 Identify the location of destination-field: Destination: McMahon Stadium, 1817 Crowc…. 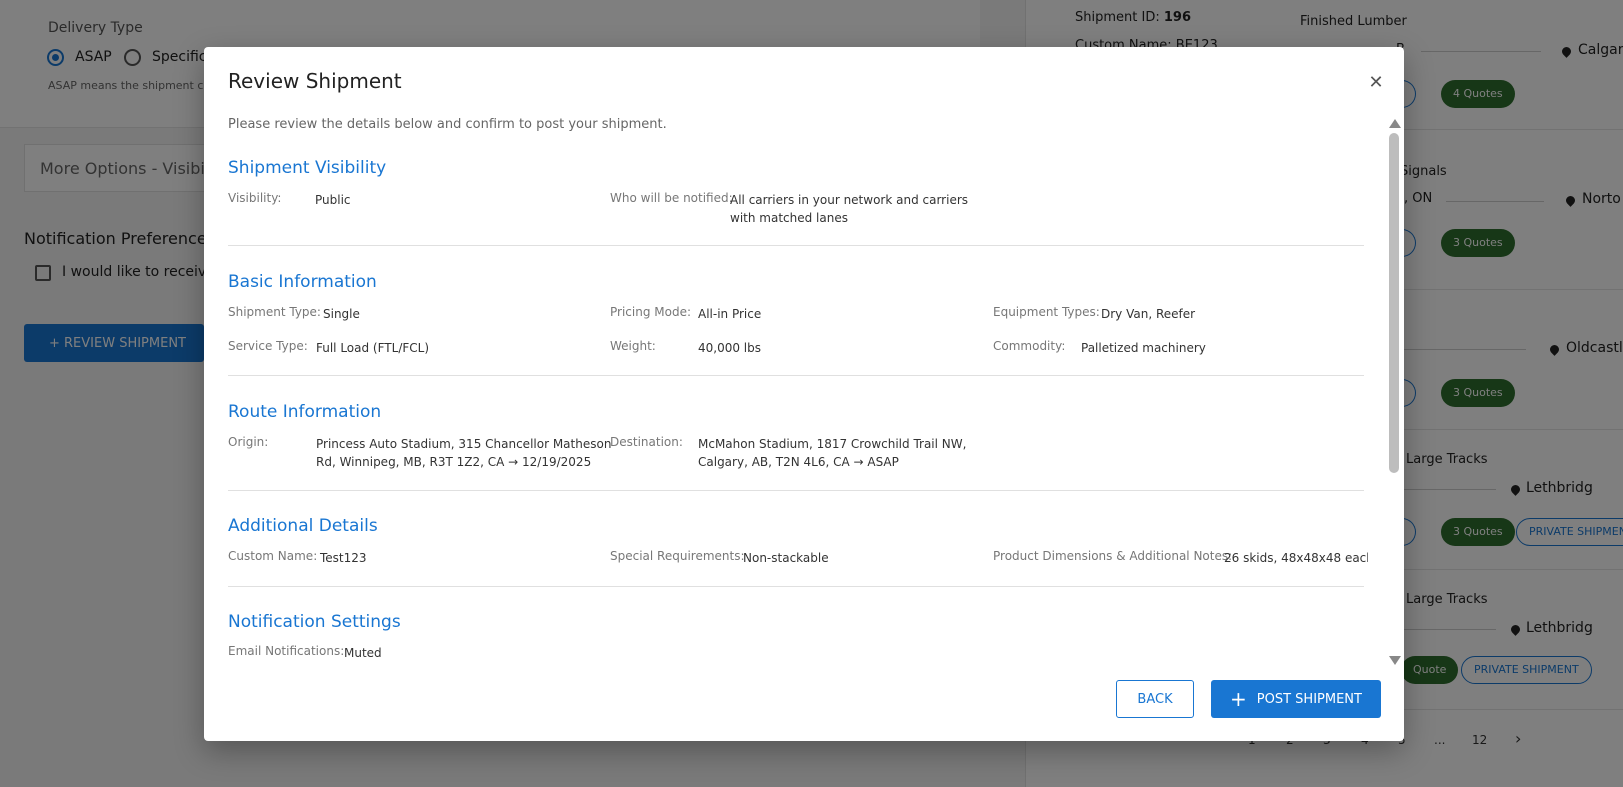
(788, 452).